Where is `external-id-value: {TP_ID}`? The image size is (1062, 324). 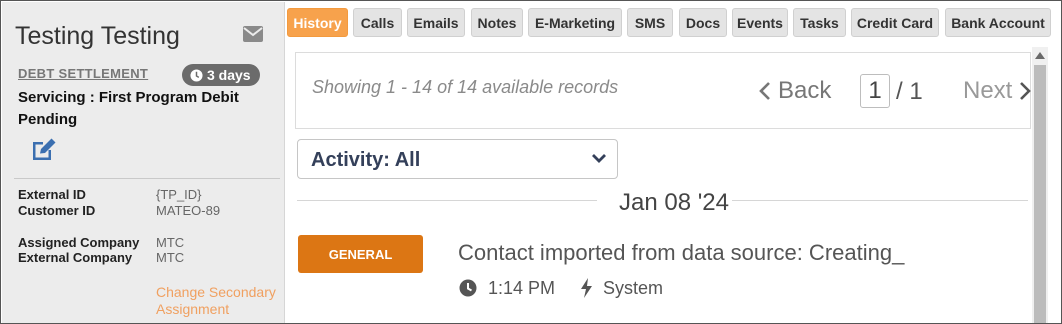 external-id-value: {TP_ID} is located at coordinates (179, 194).